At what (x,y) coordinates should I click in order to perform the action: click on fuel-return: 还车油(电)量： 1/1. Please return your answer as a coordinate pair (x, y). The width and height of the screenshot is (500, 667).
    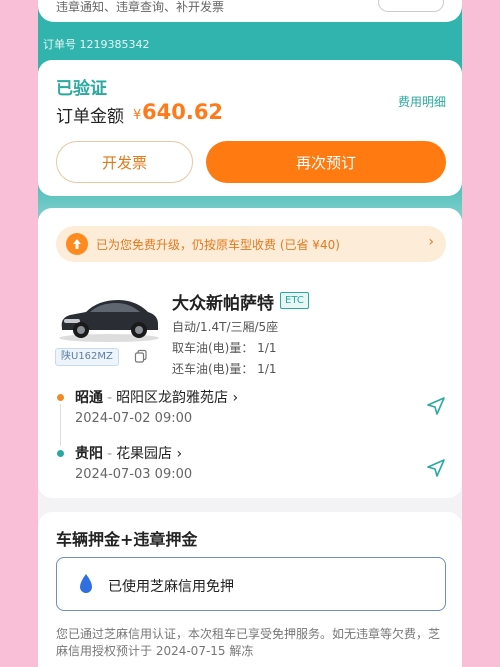
    Looking at the image, I should click on (224, 369).